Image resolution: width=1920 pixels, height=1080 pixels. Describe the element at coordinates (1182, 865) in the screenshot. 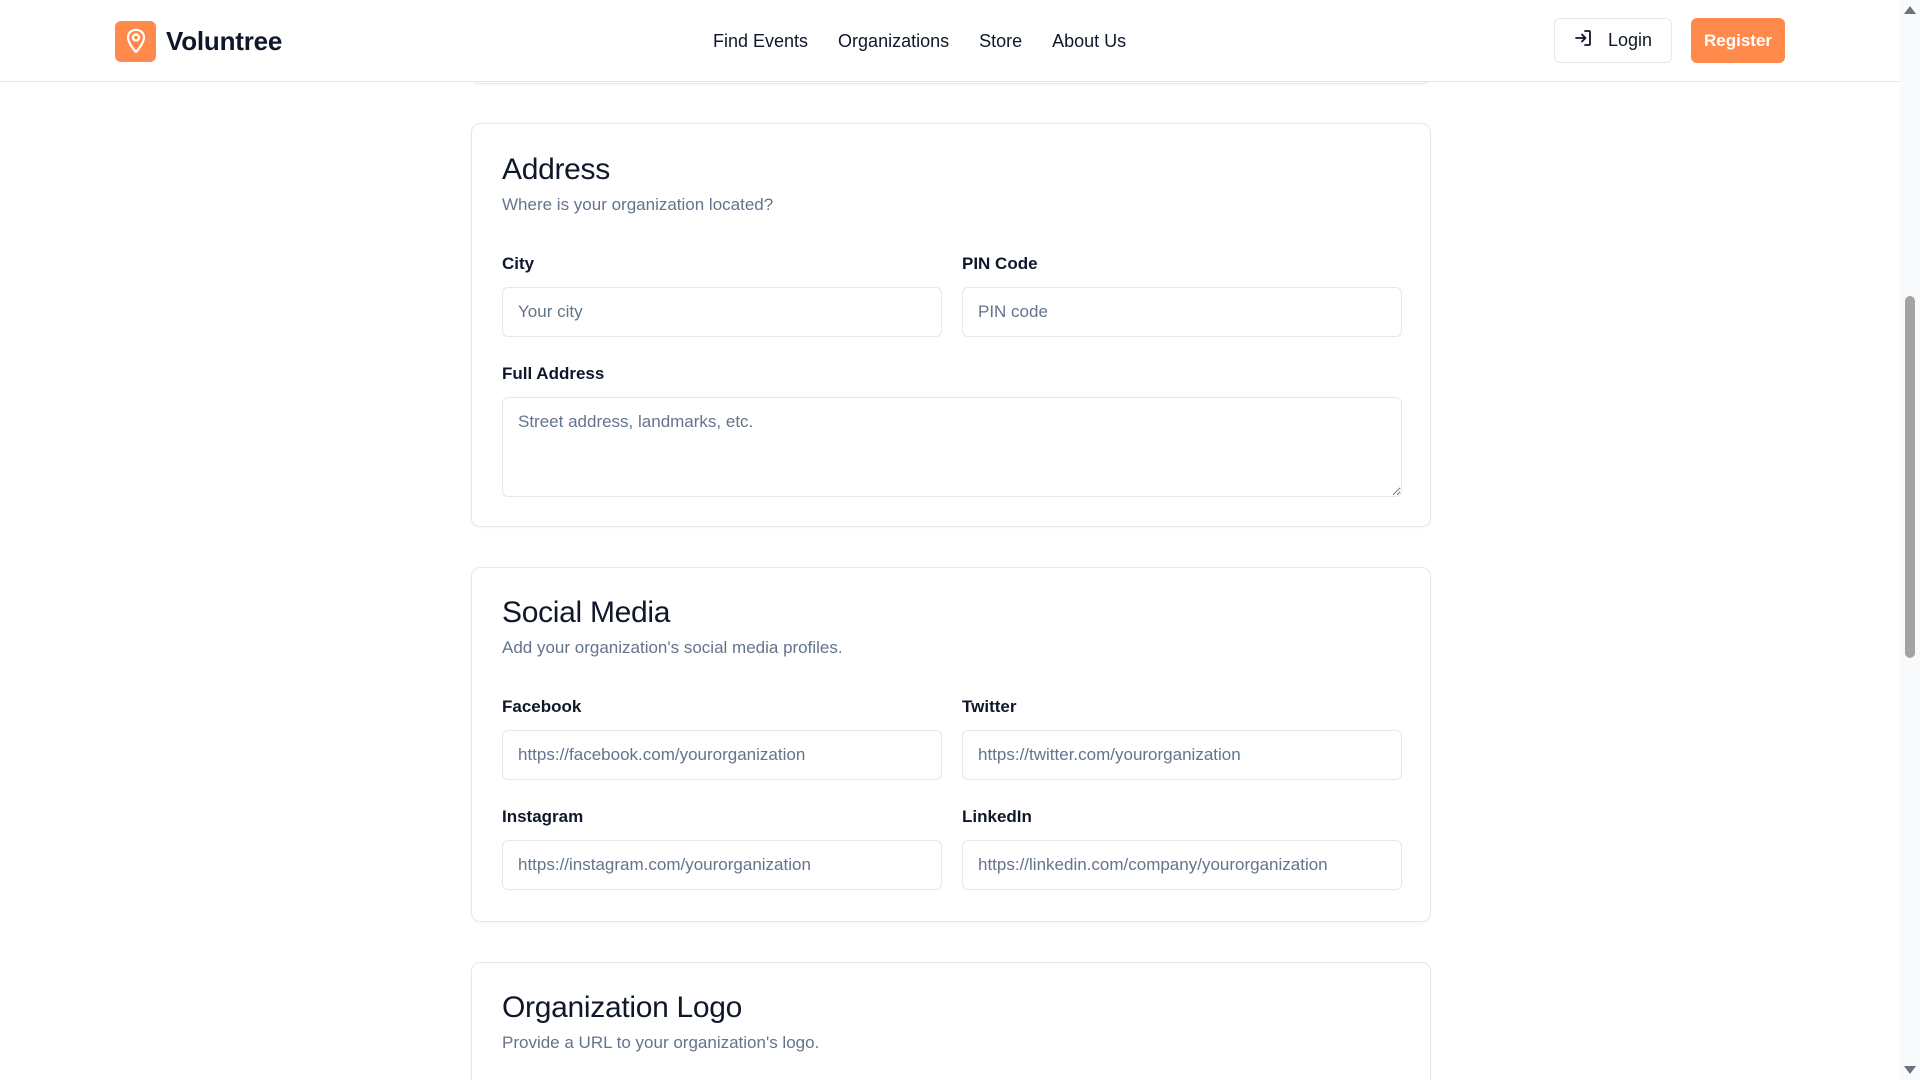

I see `linkedin-input` at that location.